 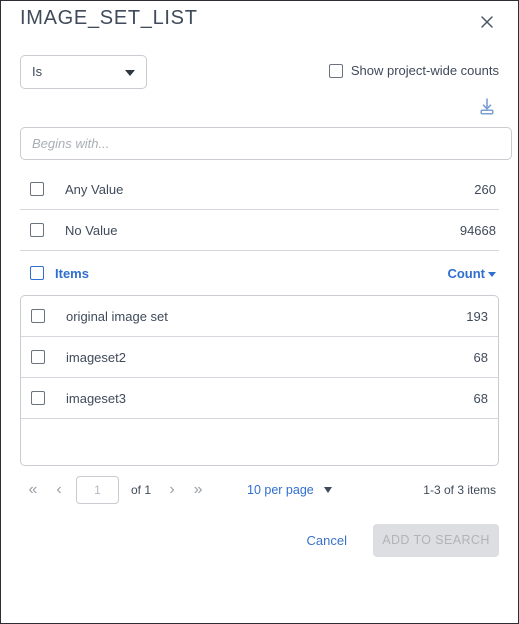 What do you see at coordinates (130, 73) in the screenshot?
I see `chevron-down-icon` at bounding box center [130, 73].